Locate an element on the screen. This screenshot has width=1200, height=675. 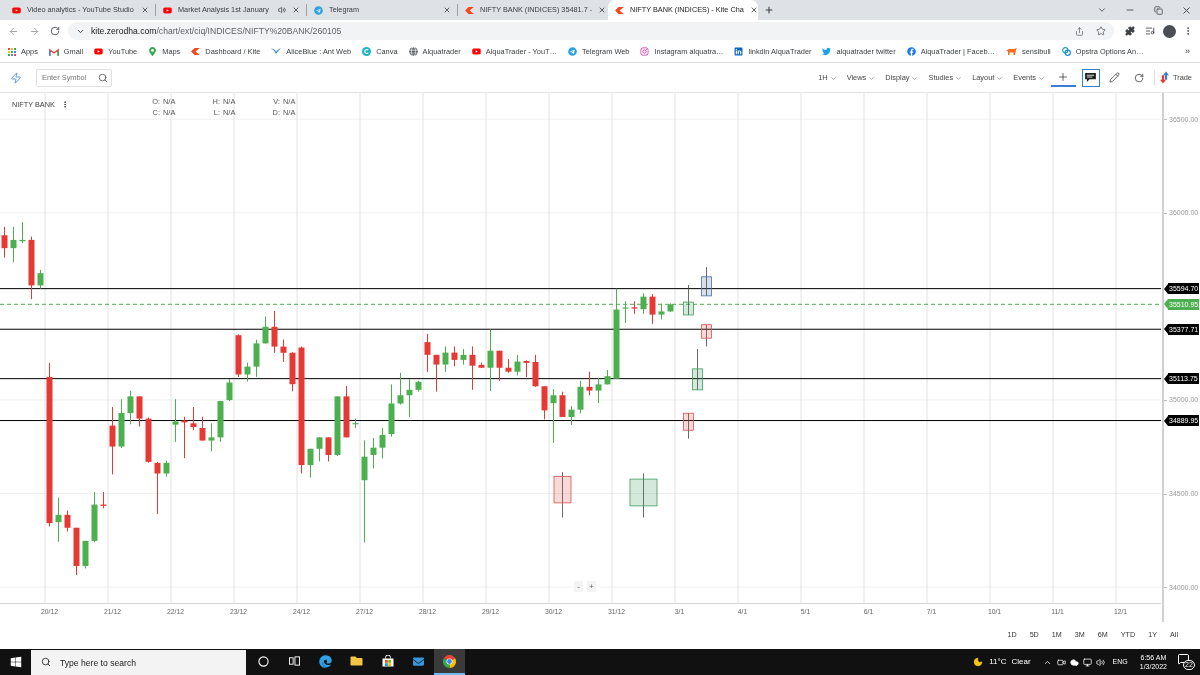
reload-icon is located at coordinates (55, 31).